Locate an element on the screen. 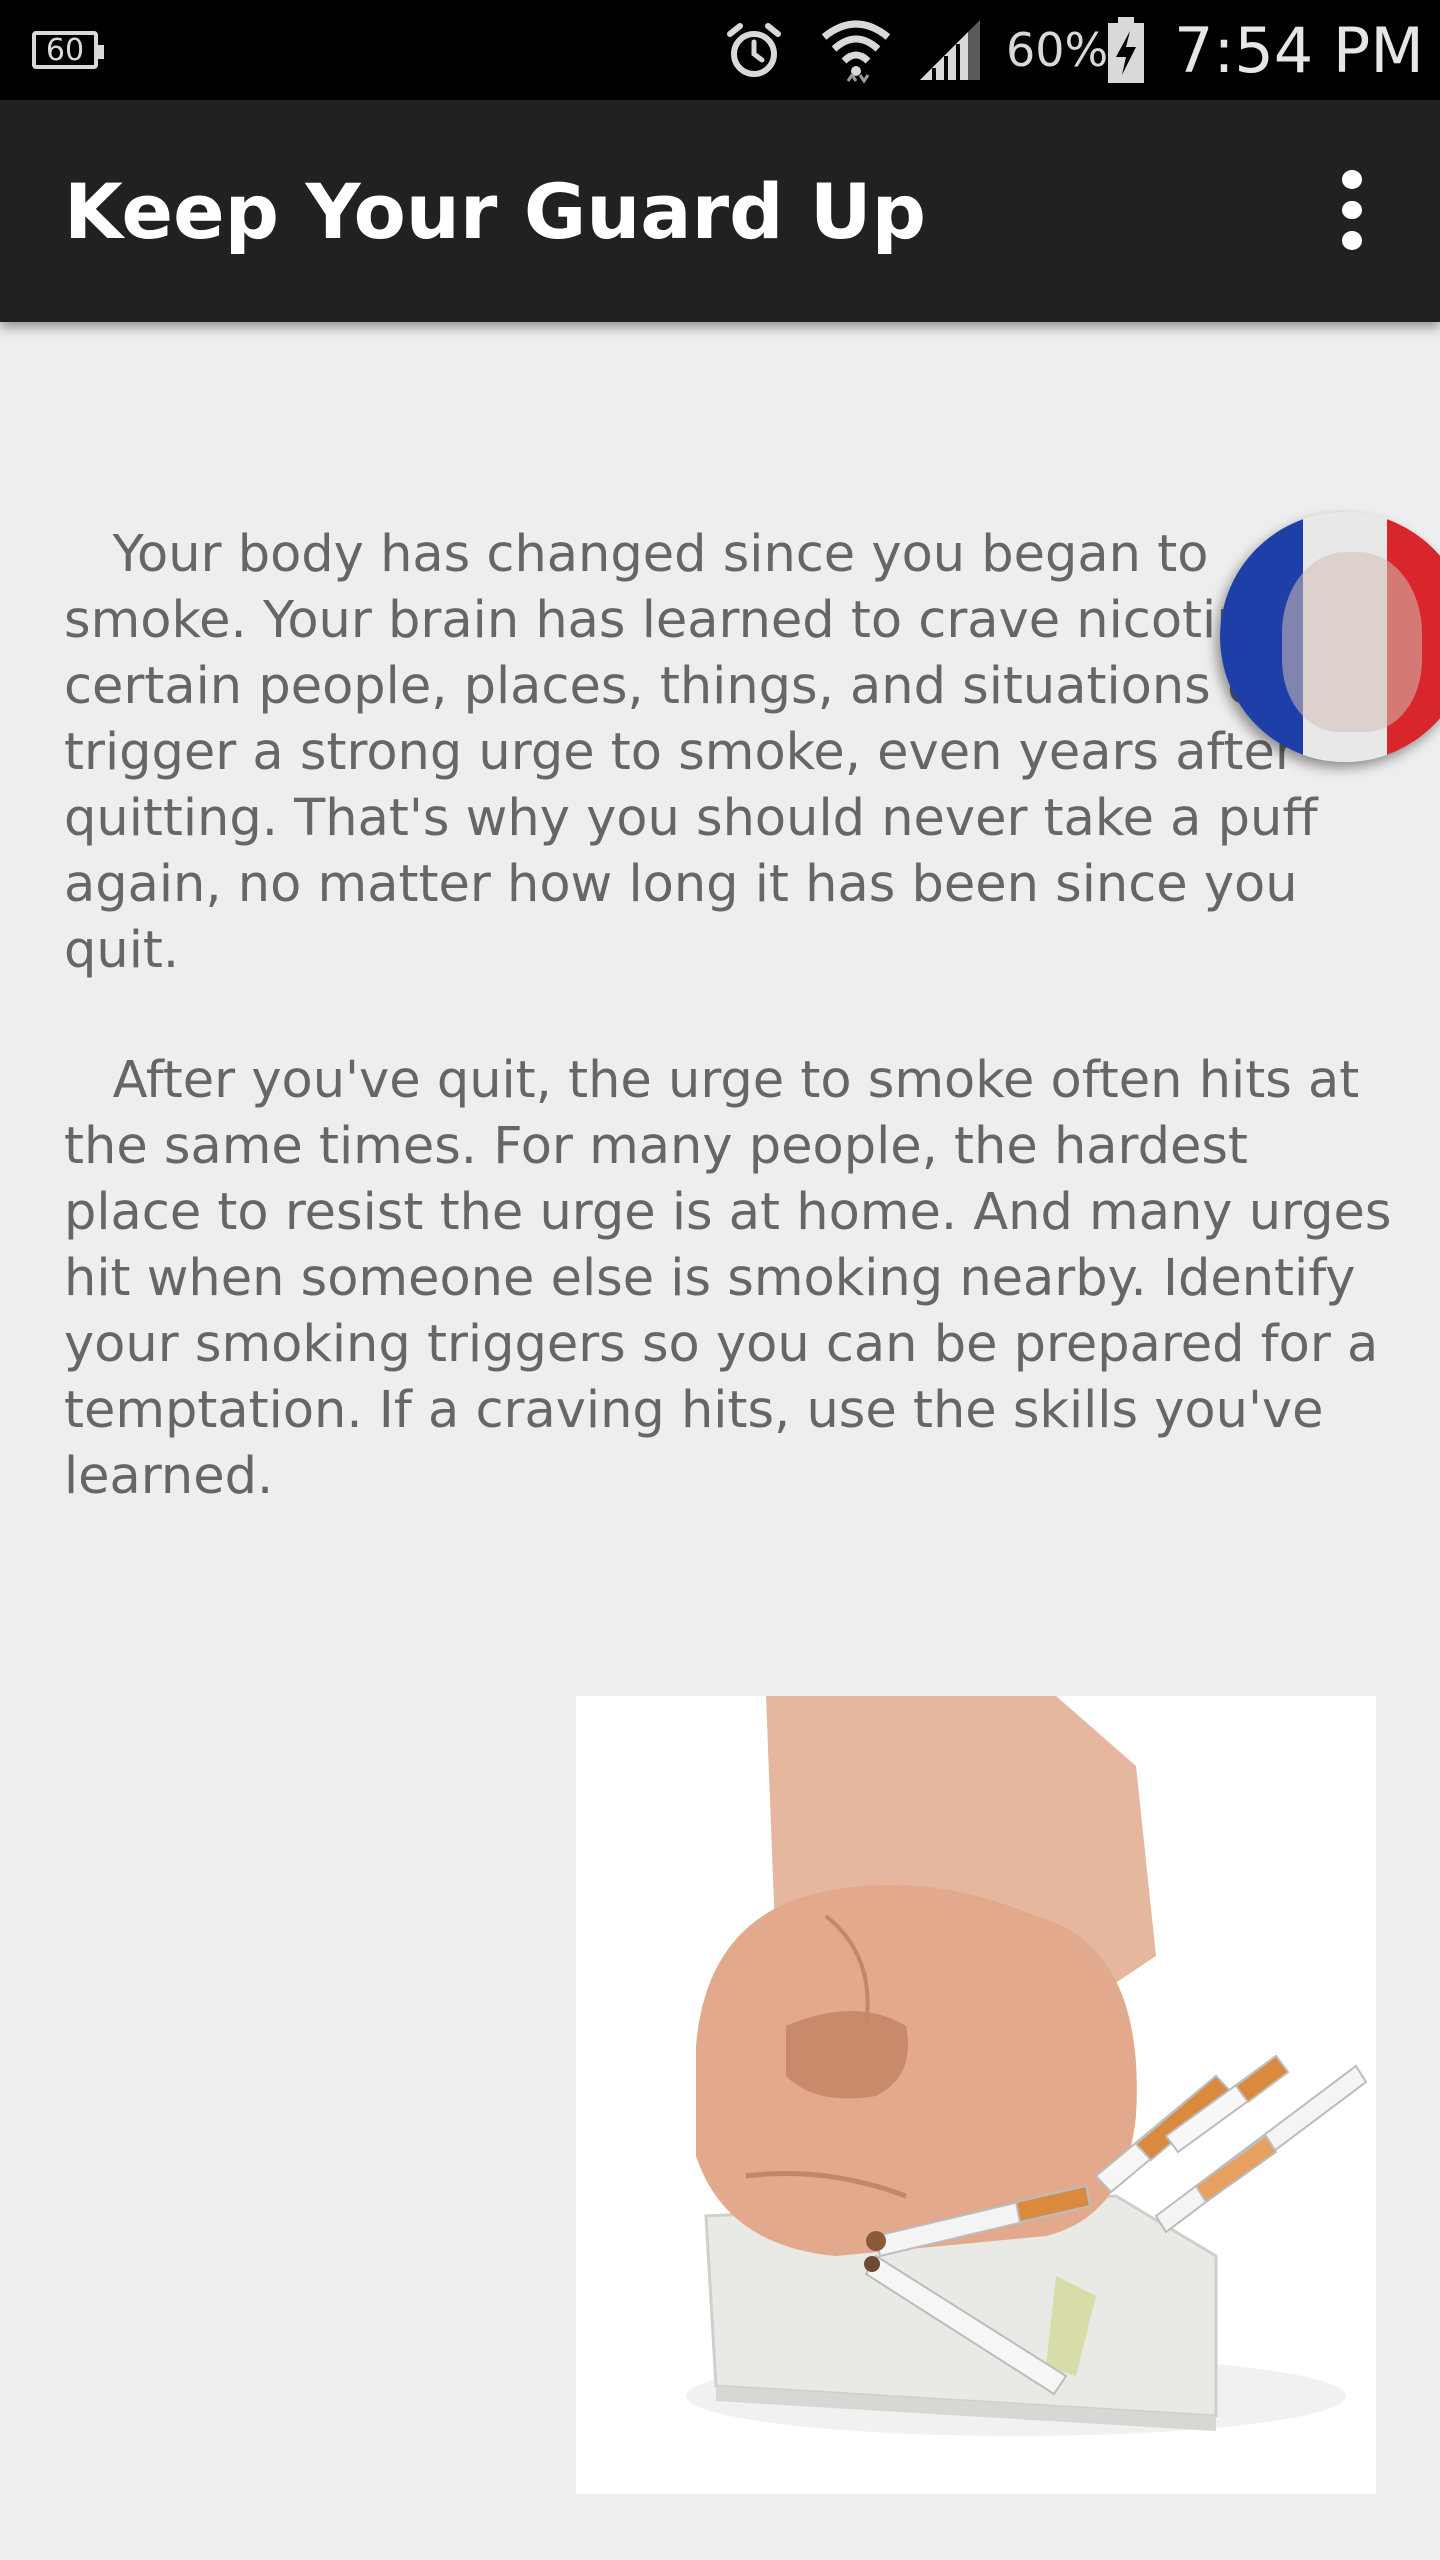 The image size is (1440, 2560). battery-charging-icon is located at coordinates (1126, 50).